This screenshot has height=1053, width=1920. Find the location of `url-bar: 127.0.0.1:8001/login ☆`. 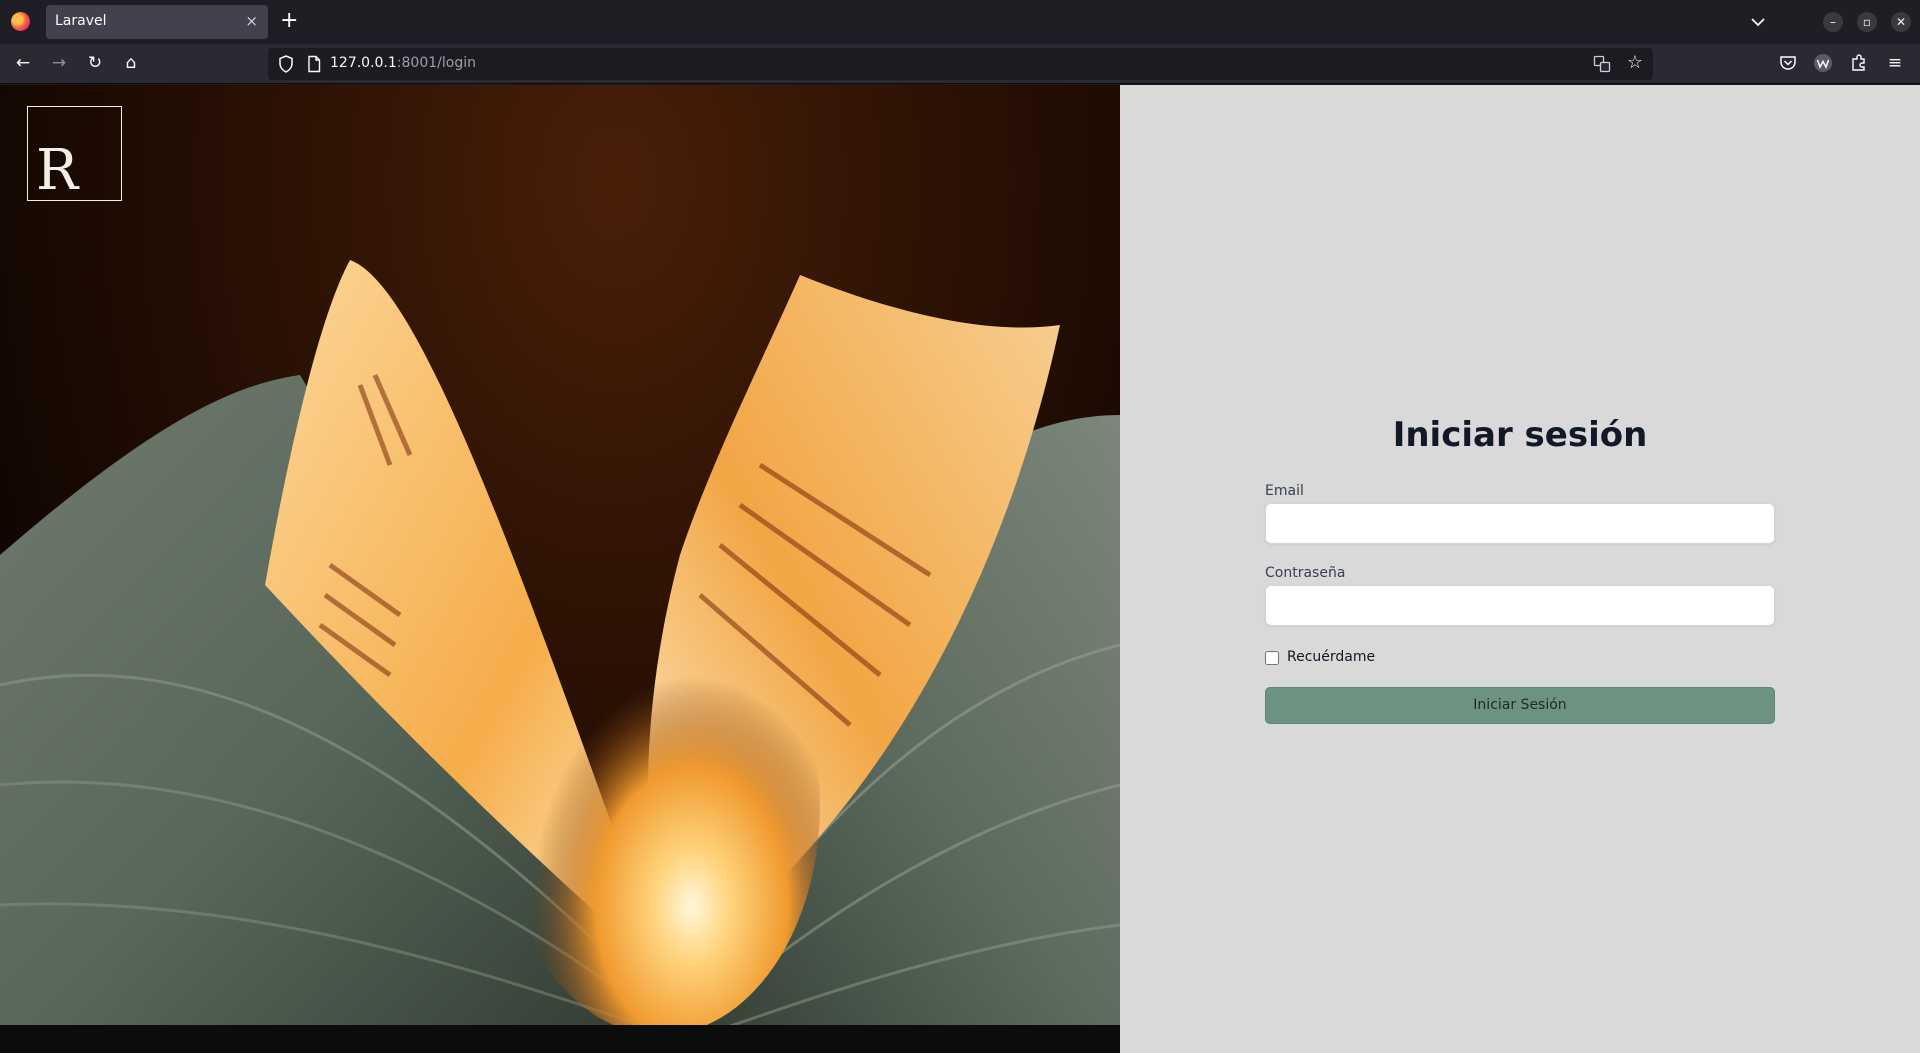

url-bar: 127.0.0.1:8001/login ☆ is located at coordinates (960, 64).